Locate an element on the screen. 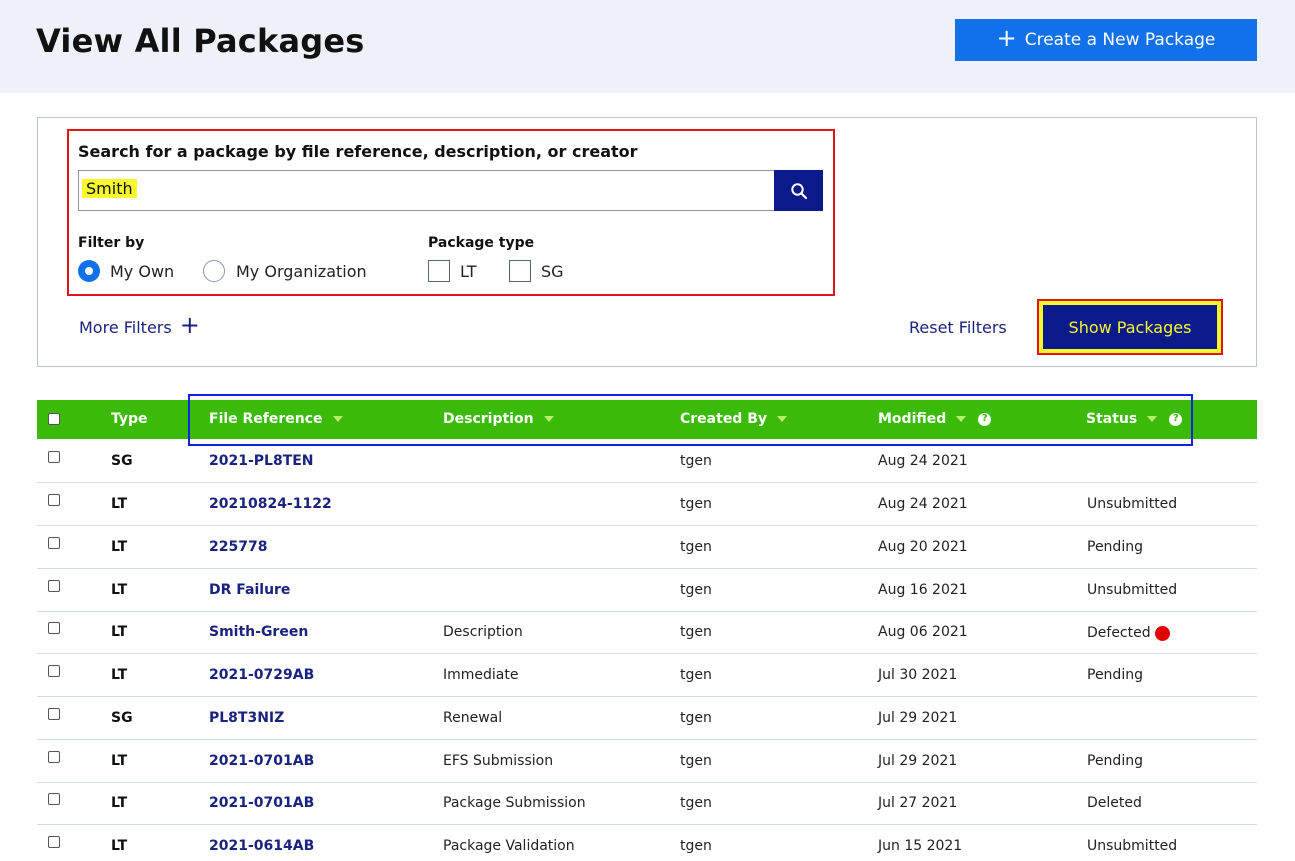 Image resolution: width=1295 pixels, height=861 pixels. my-organization-label: My Organization is located at coordinates (301, 271).